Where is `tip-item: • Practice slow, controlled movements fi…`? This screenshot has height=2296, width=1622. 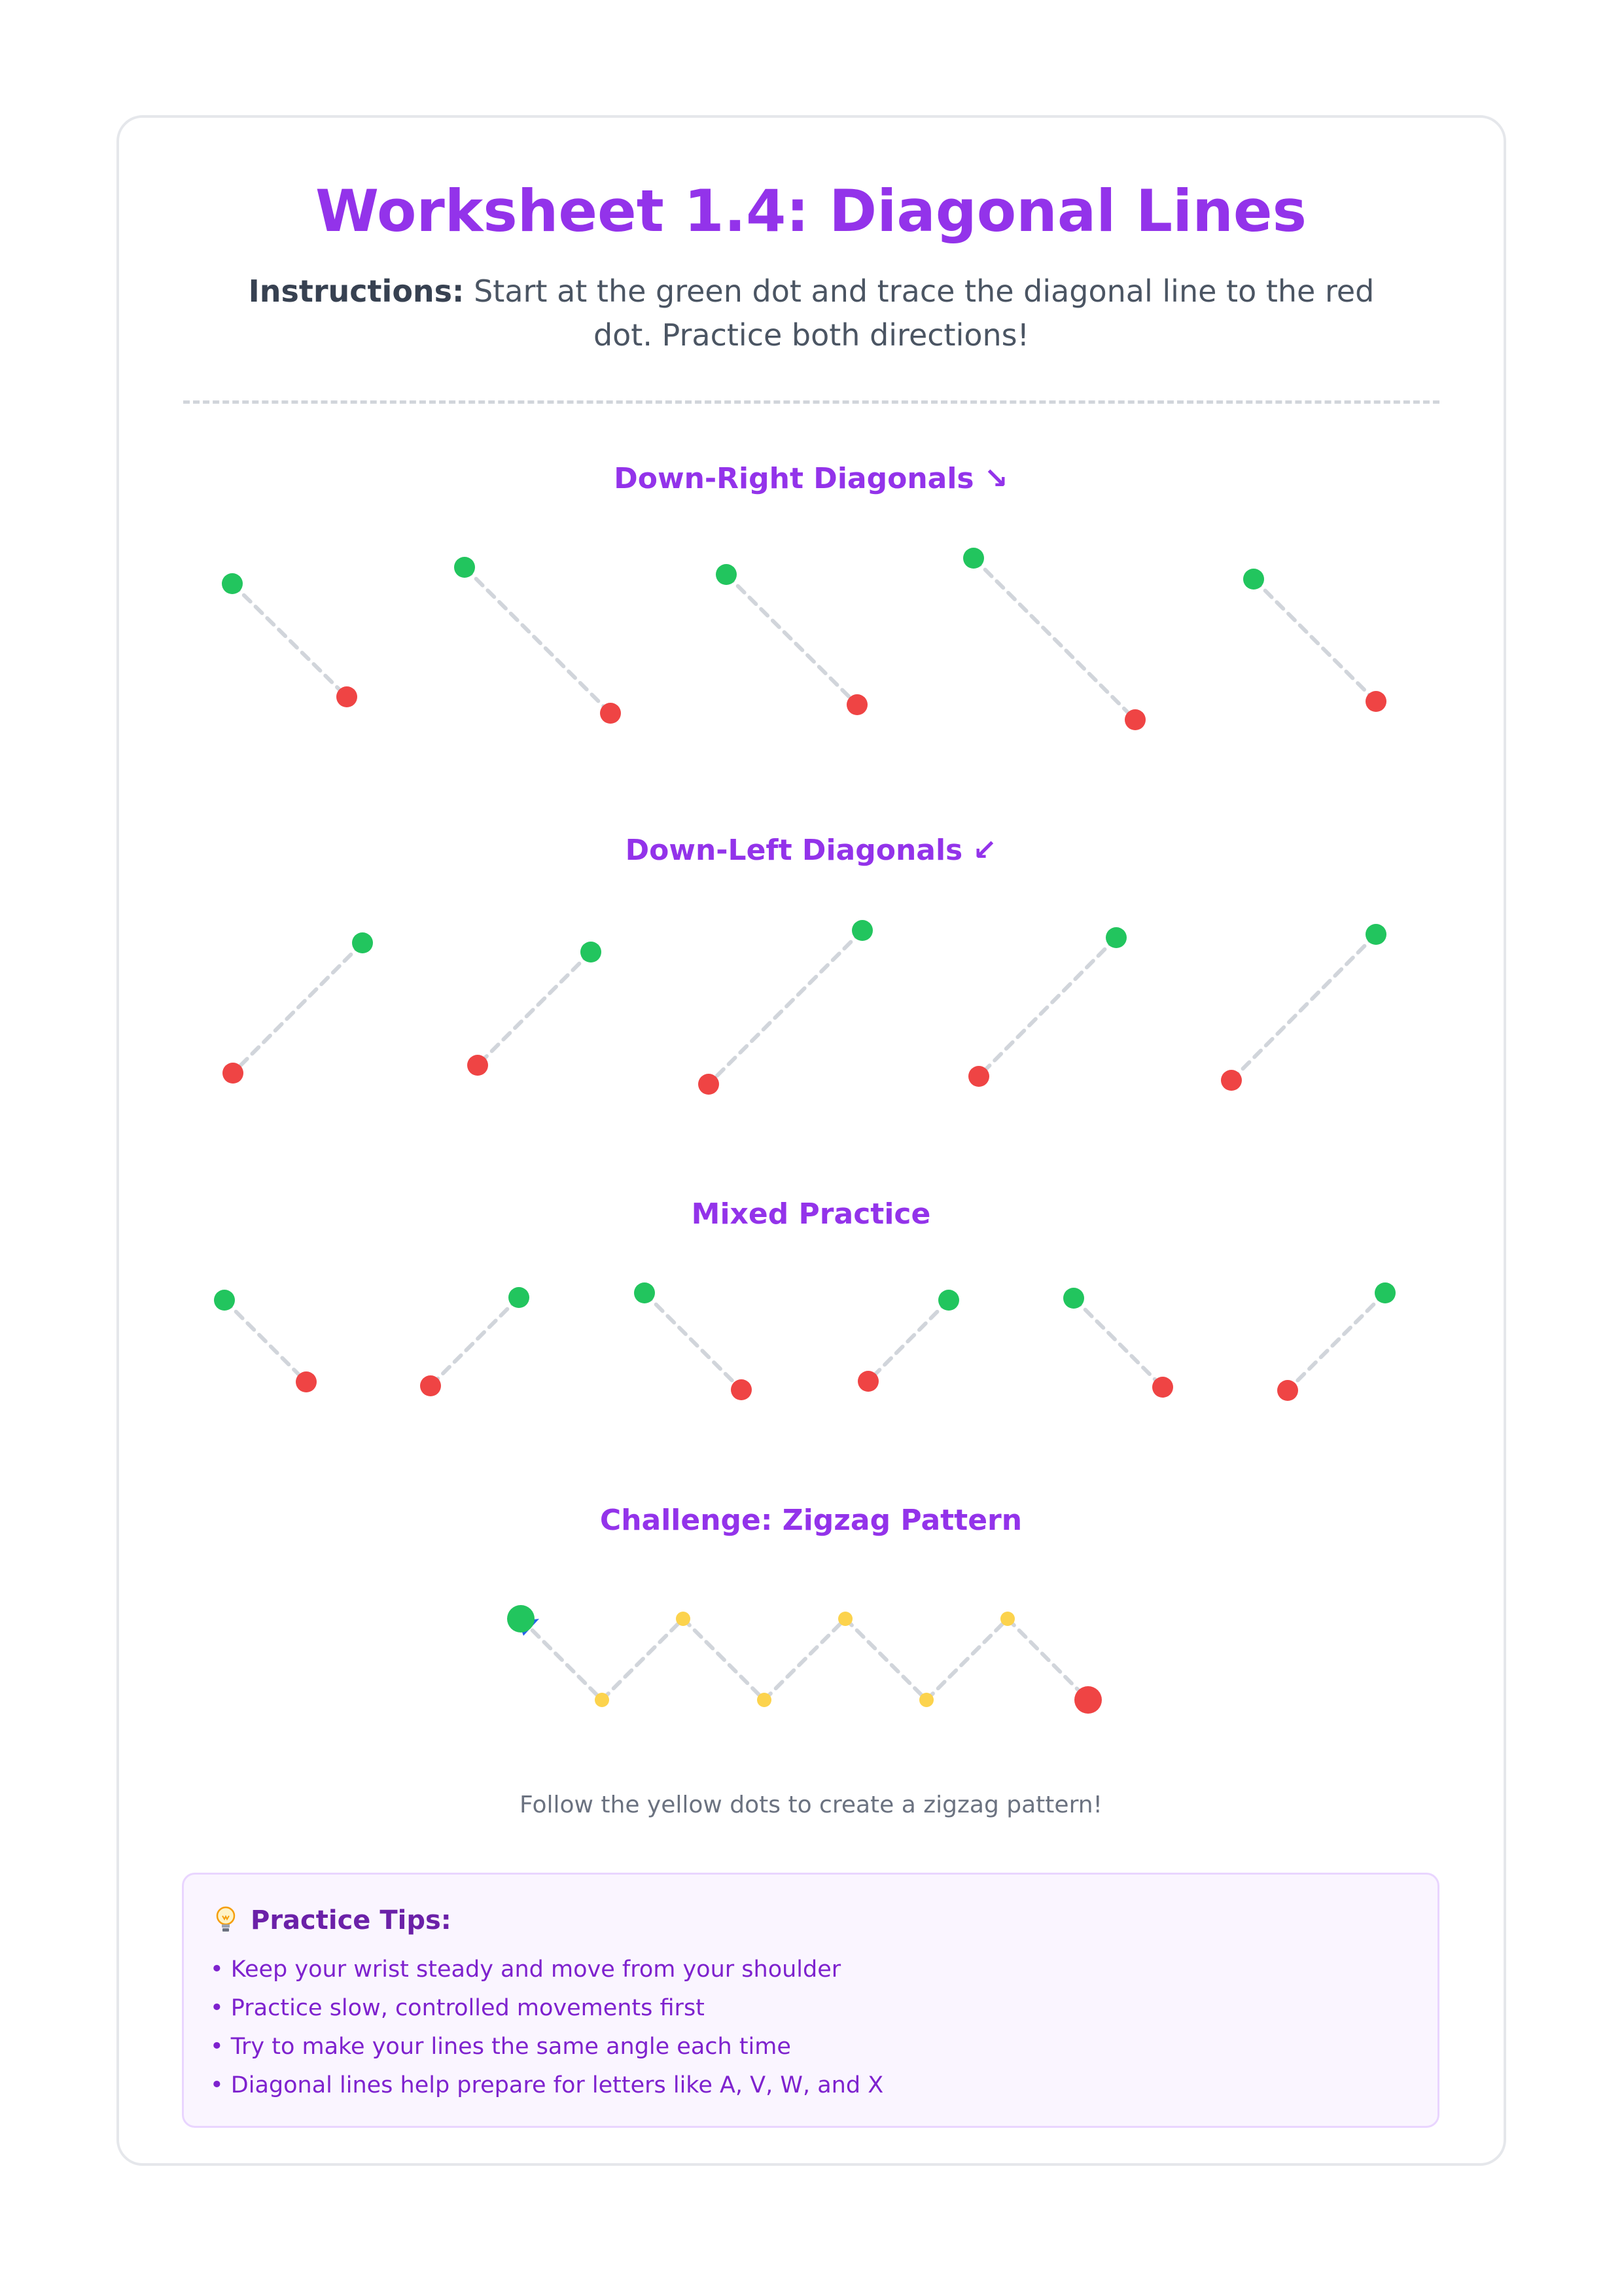
tip-item: • Practice slow, controlled movements fi… is located at coordinates (458, 2008).